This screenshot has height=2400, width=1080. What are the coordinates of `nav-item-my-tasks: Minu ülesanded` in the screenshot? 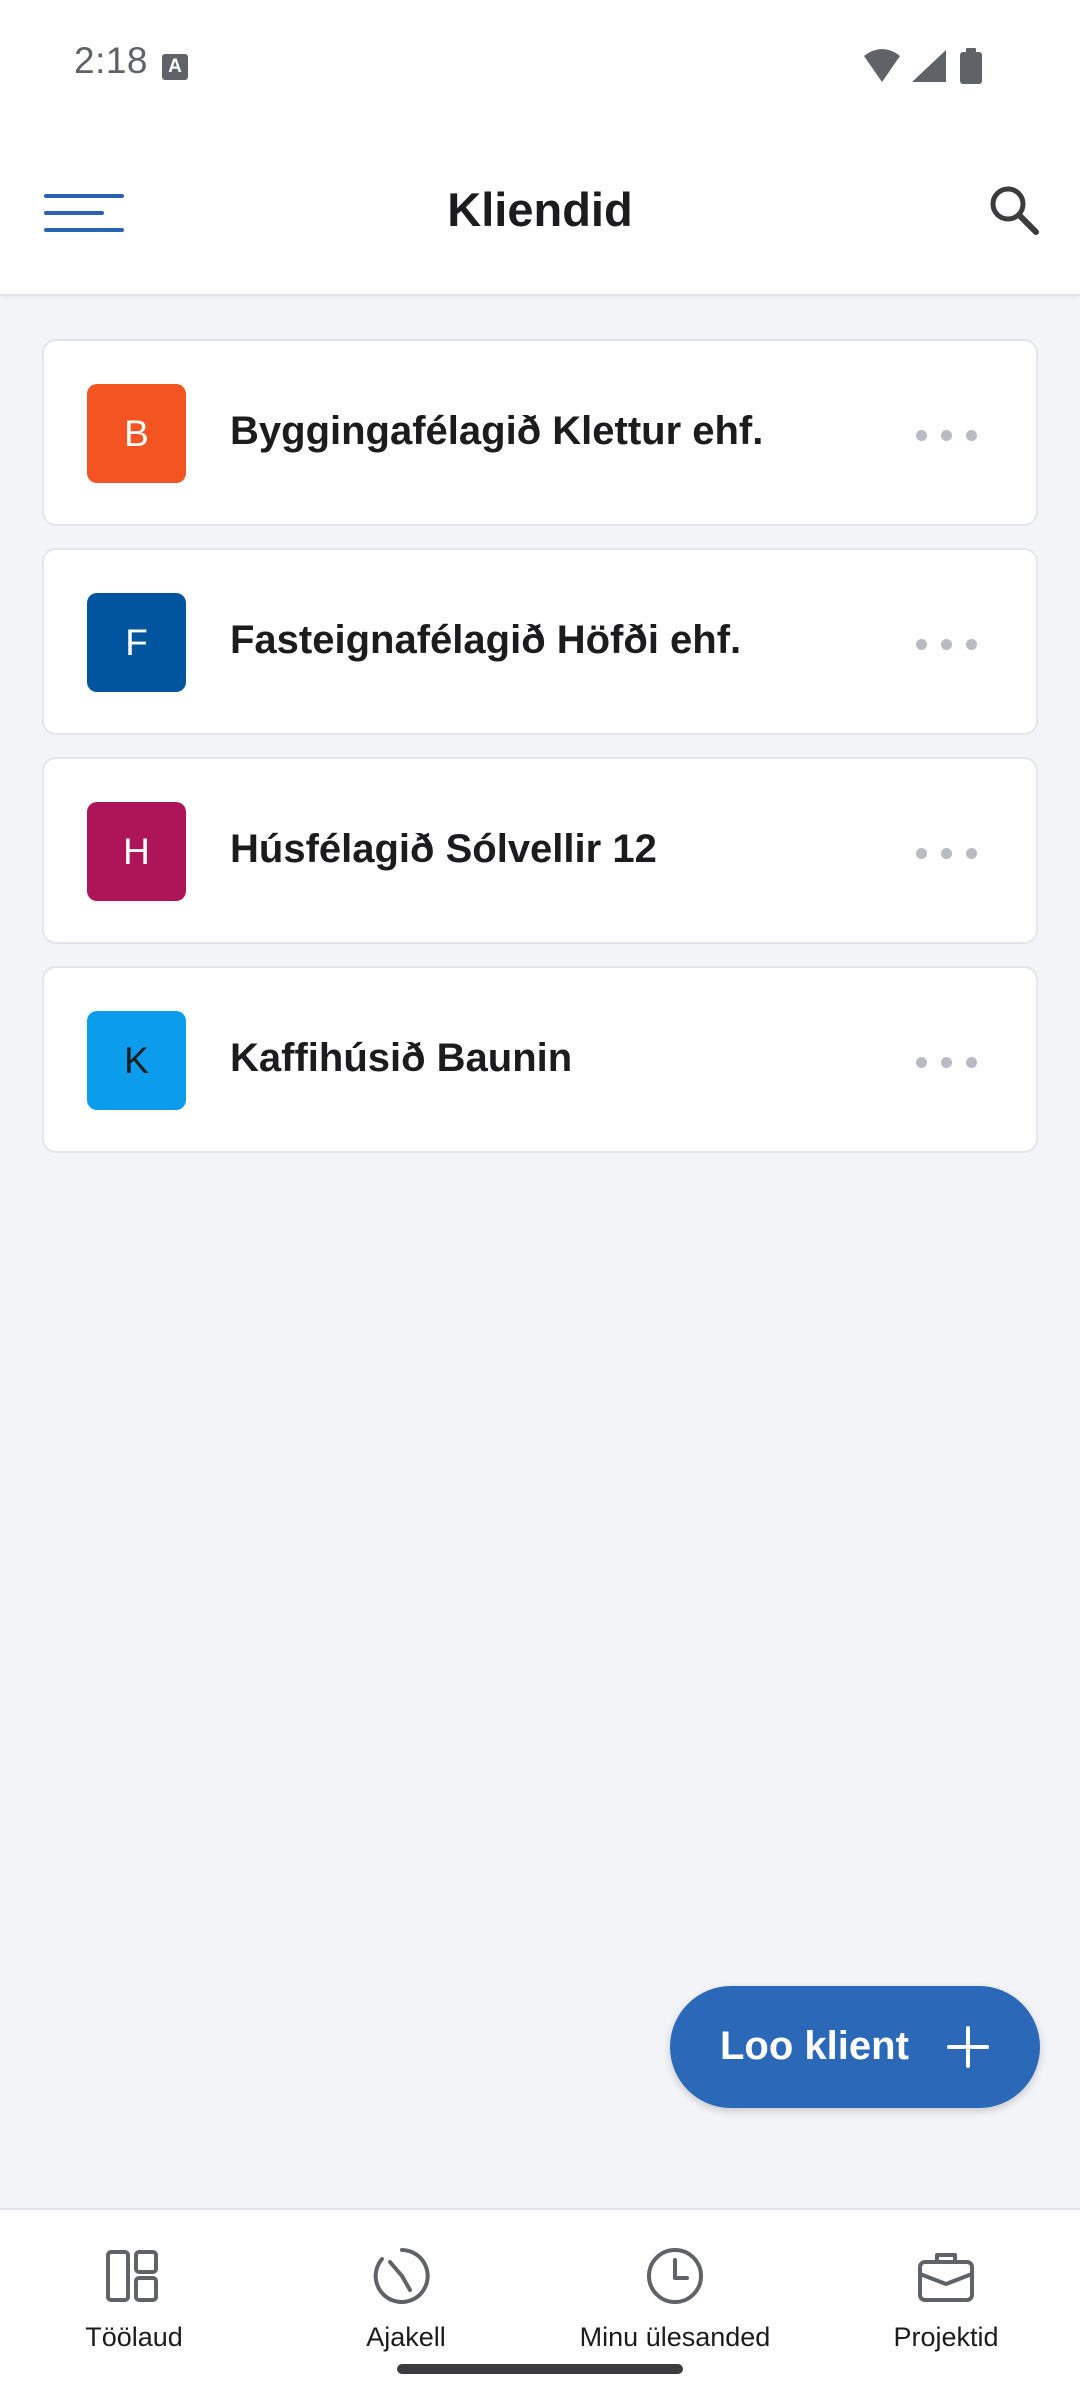 It's located at (675, 2290).